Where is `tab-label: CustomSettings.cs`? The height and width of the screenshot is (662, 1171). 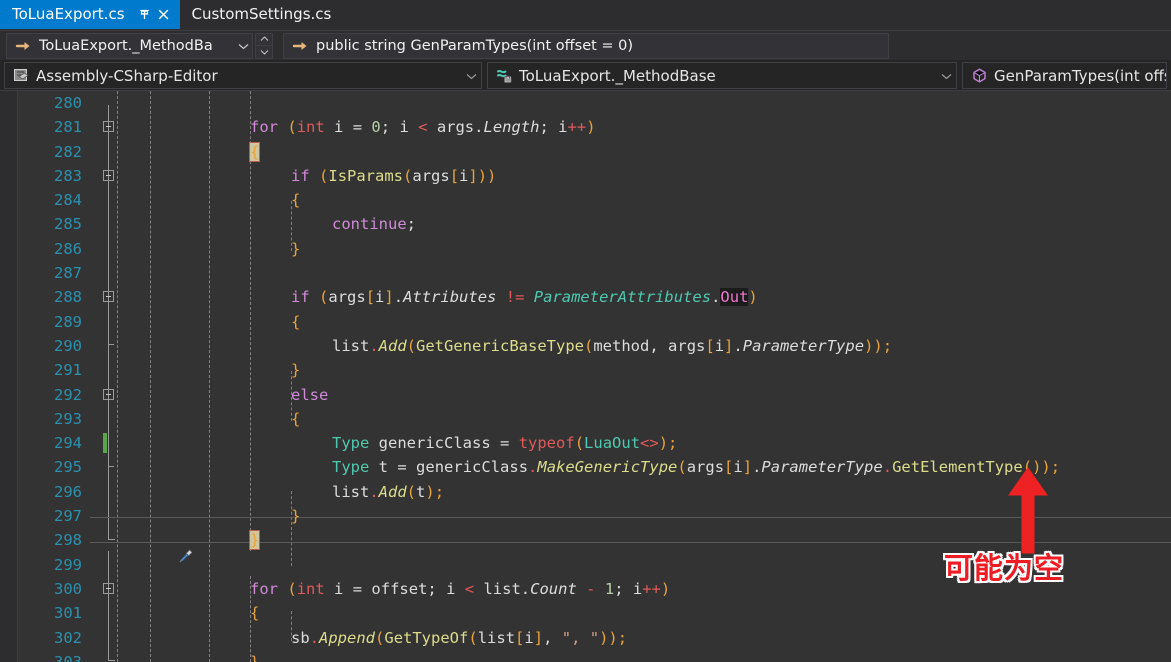
tab-label: CustomSettings.cs is located at coordinates (261, 14).